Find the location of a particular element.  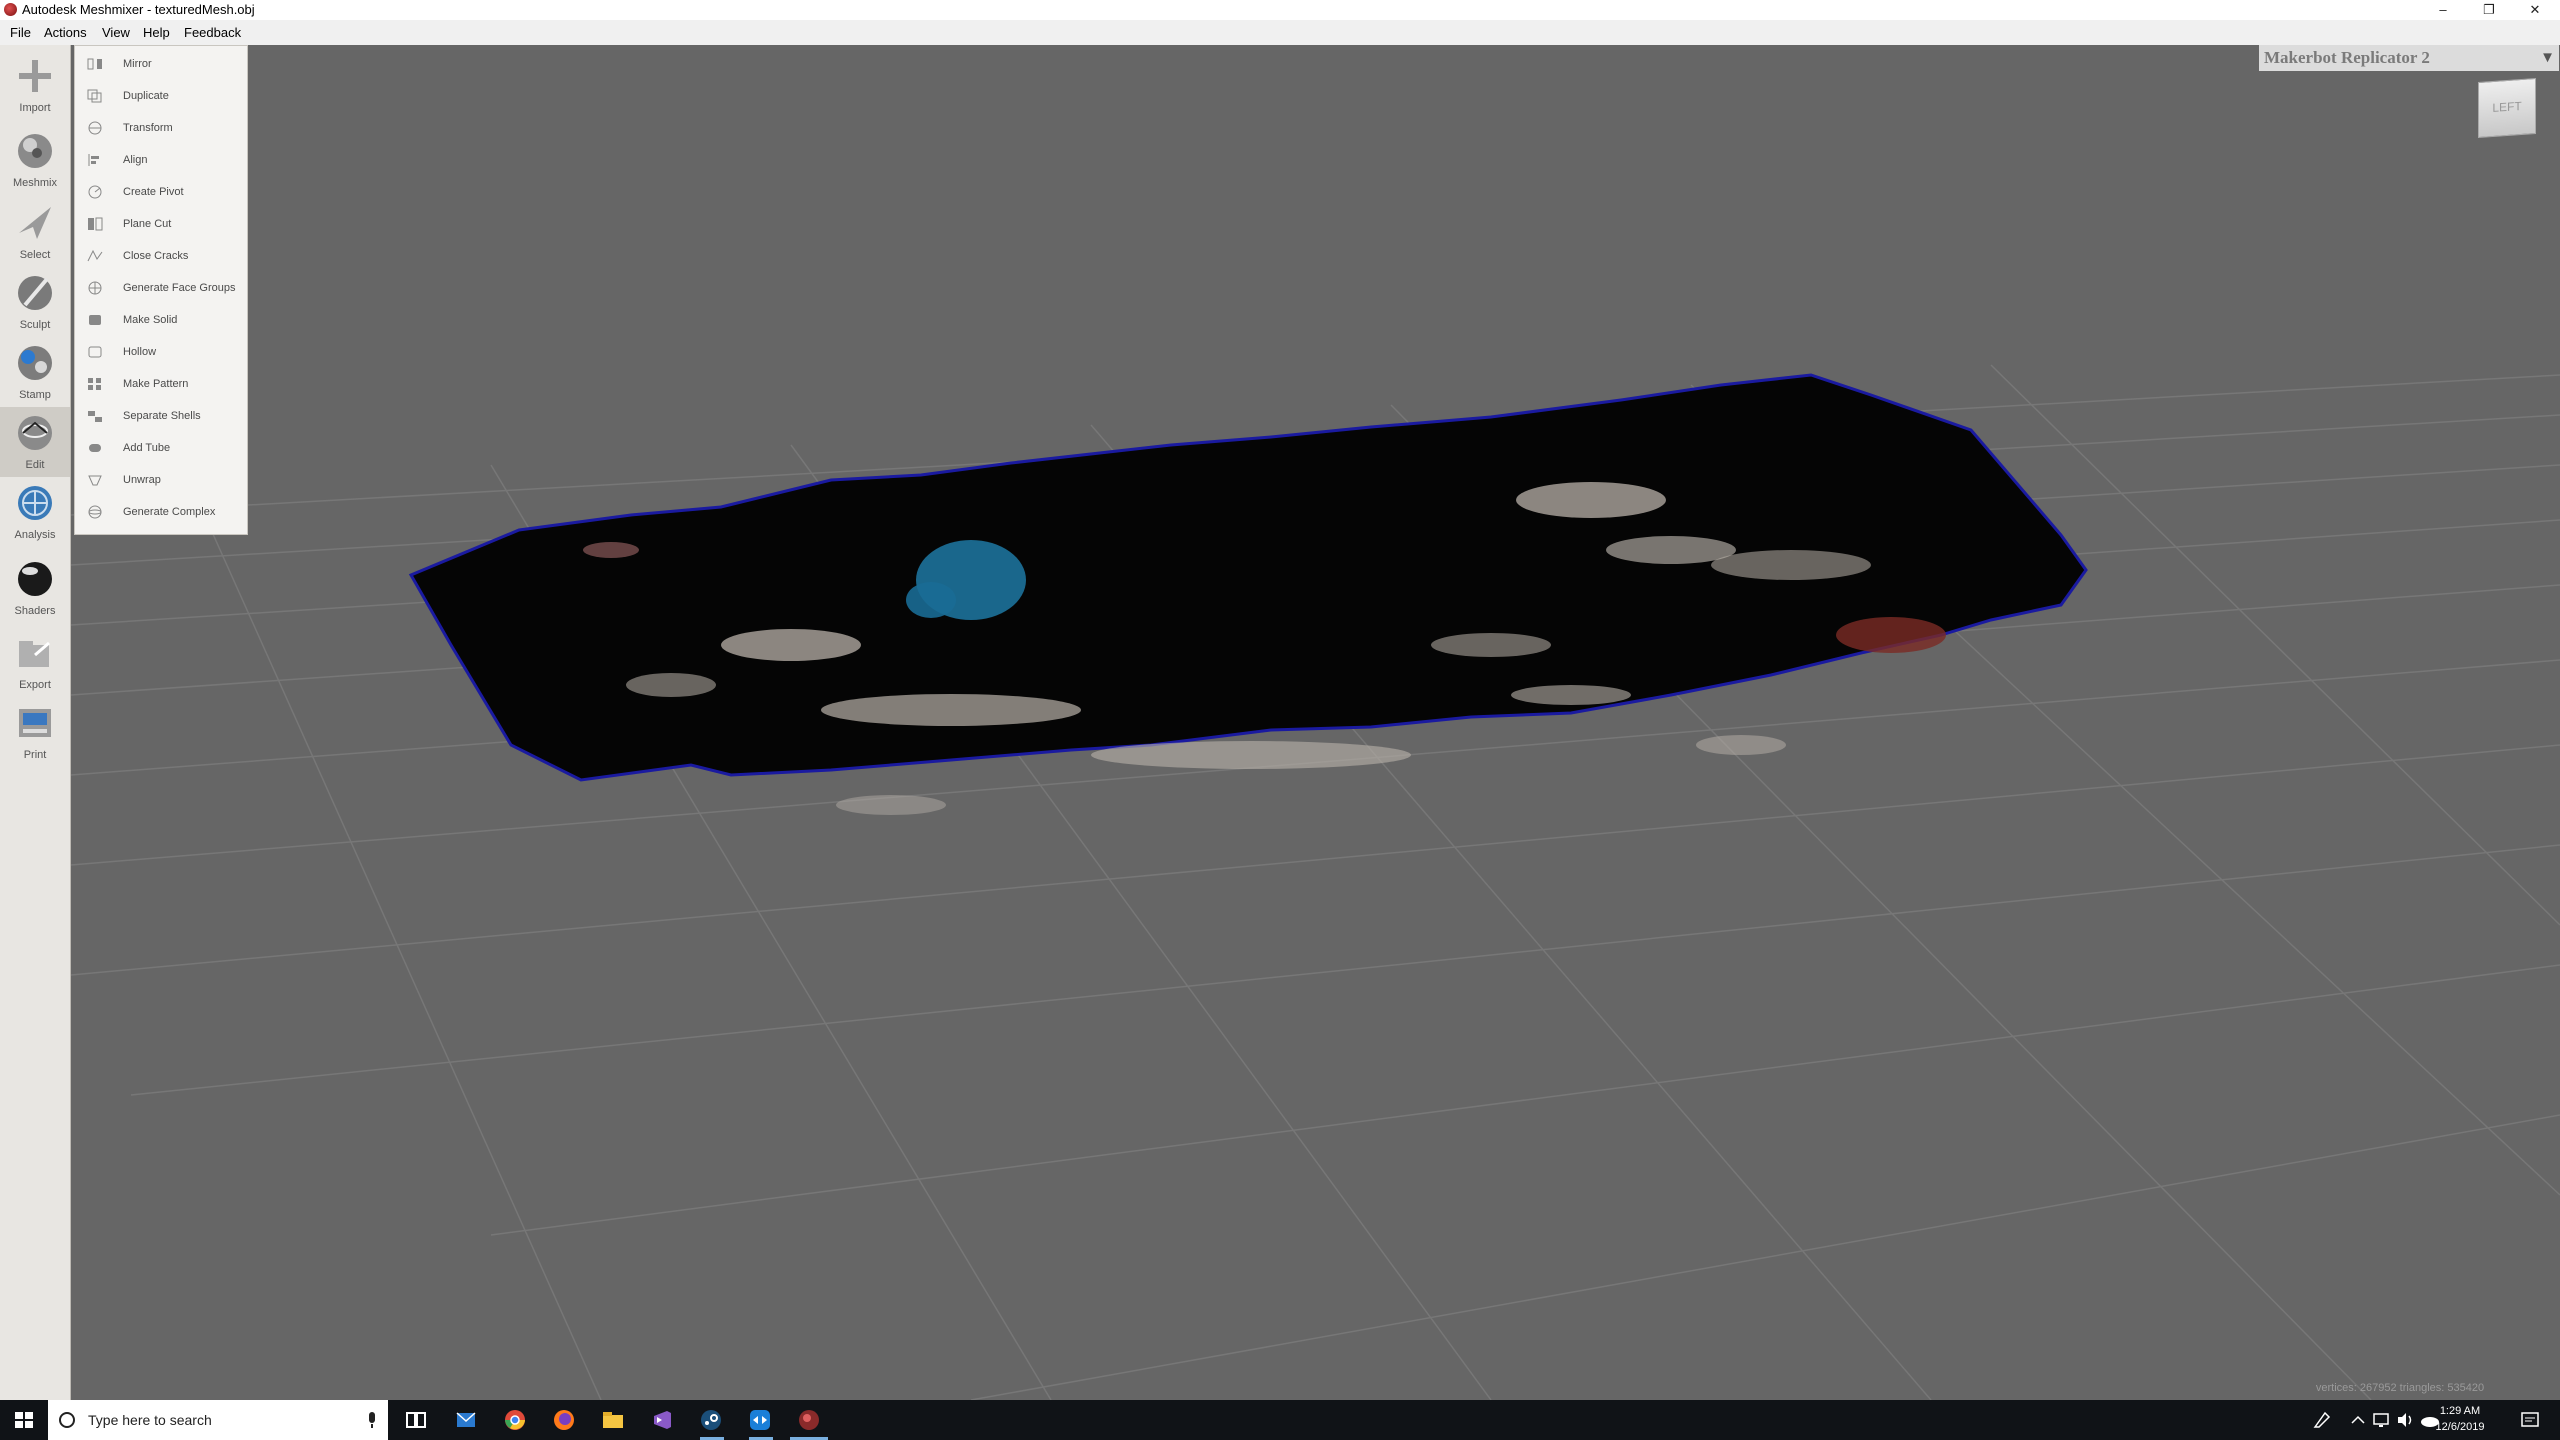

view-cube: LEFT is located at coordinates (2507, 108).